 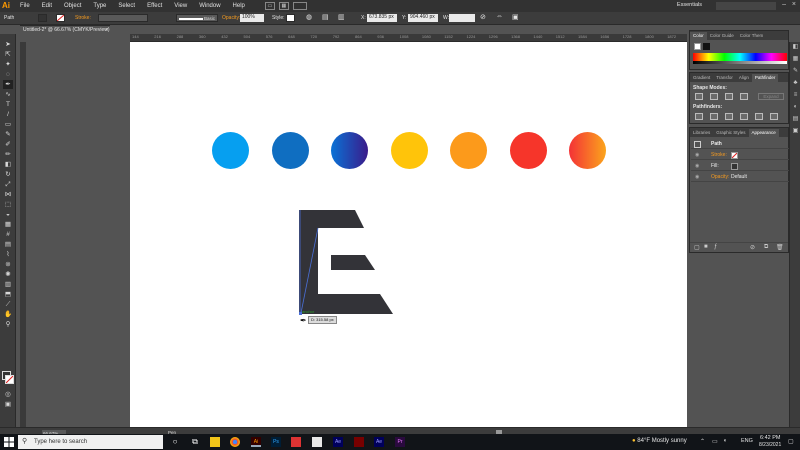 I want to click on windows-start-icon, so click(x=9, y=442).